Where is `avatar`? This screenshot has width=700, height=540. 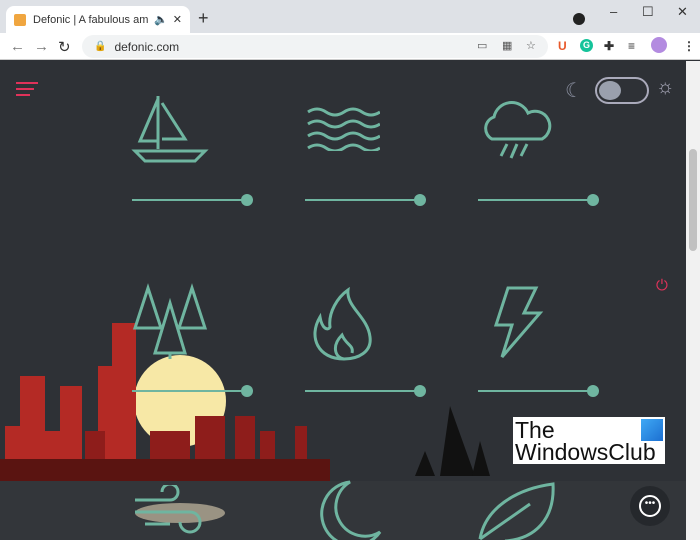
avatar is located at coordinates (659, 45).